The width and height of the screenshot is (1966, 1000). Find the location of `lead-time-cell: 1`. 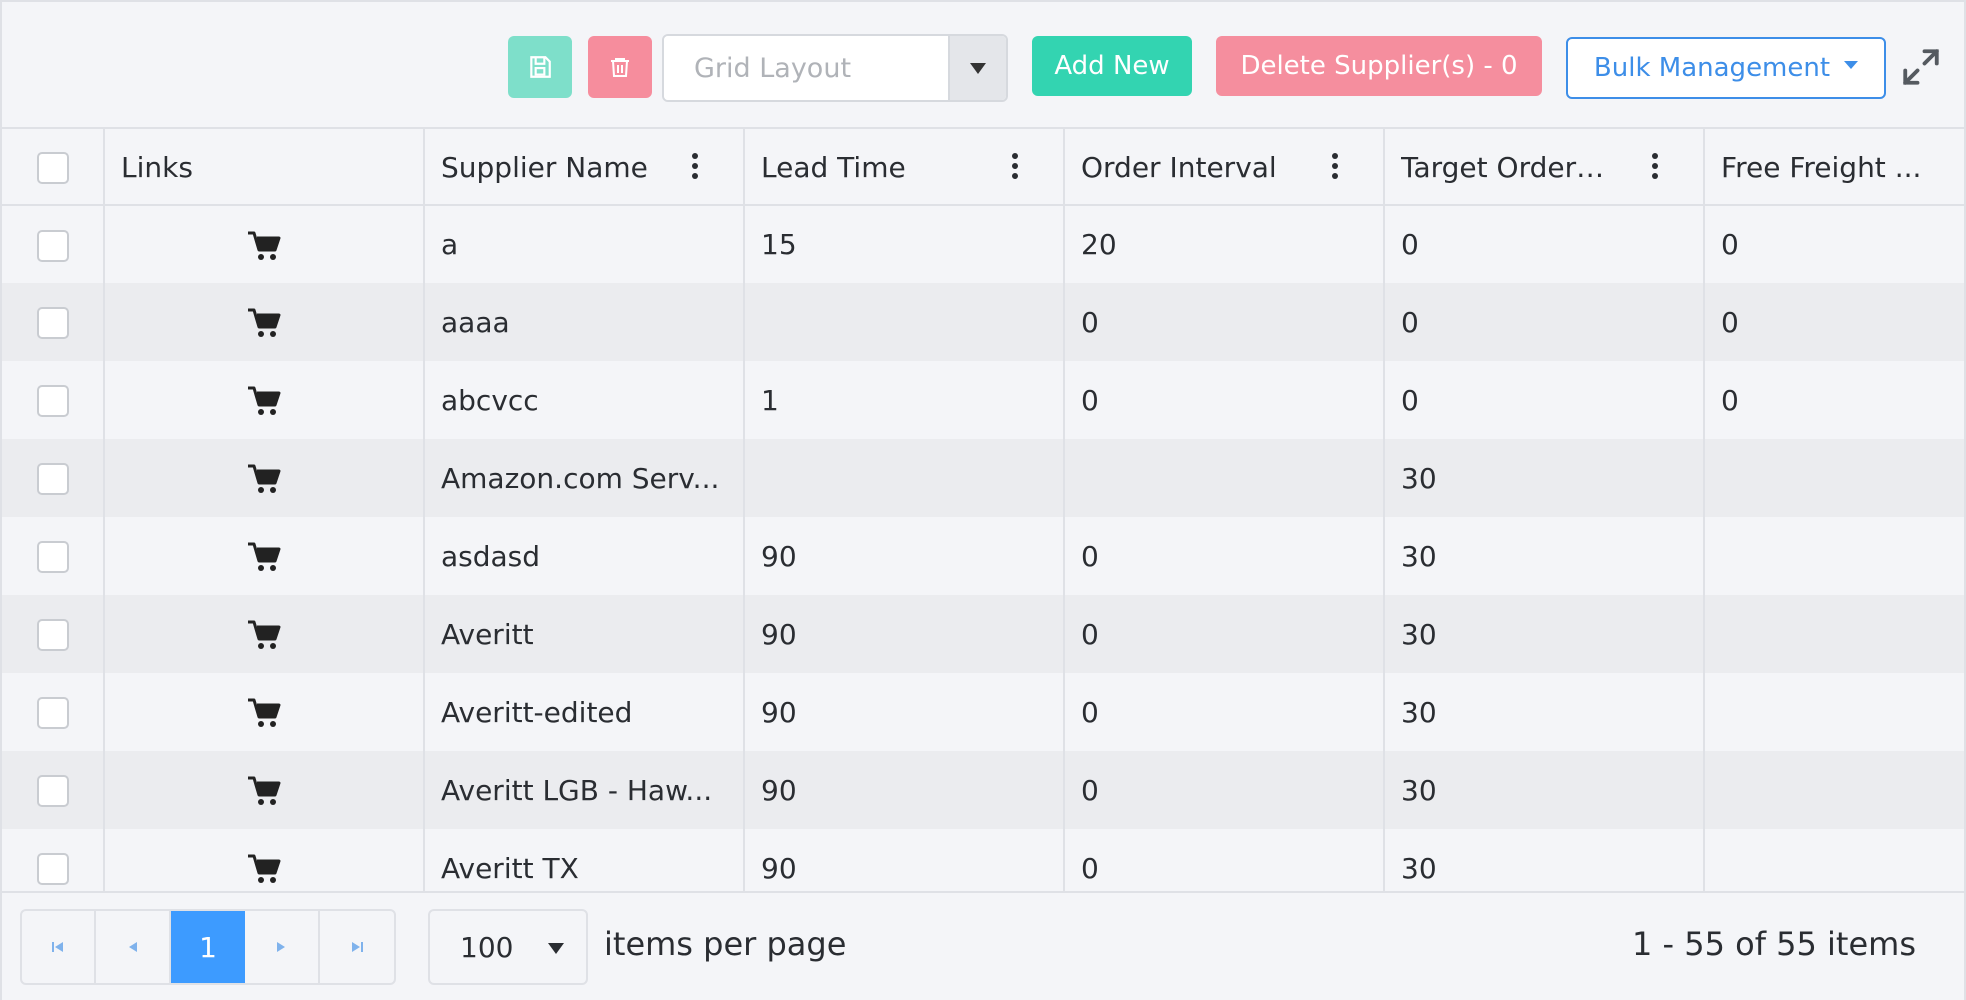

lead-time-cell: 1 is located at coordinates (904, 400).